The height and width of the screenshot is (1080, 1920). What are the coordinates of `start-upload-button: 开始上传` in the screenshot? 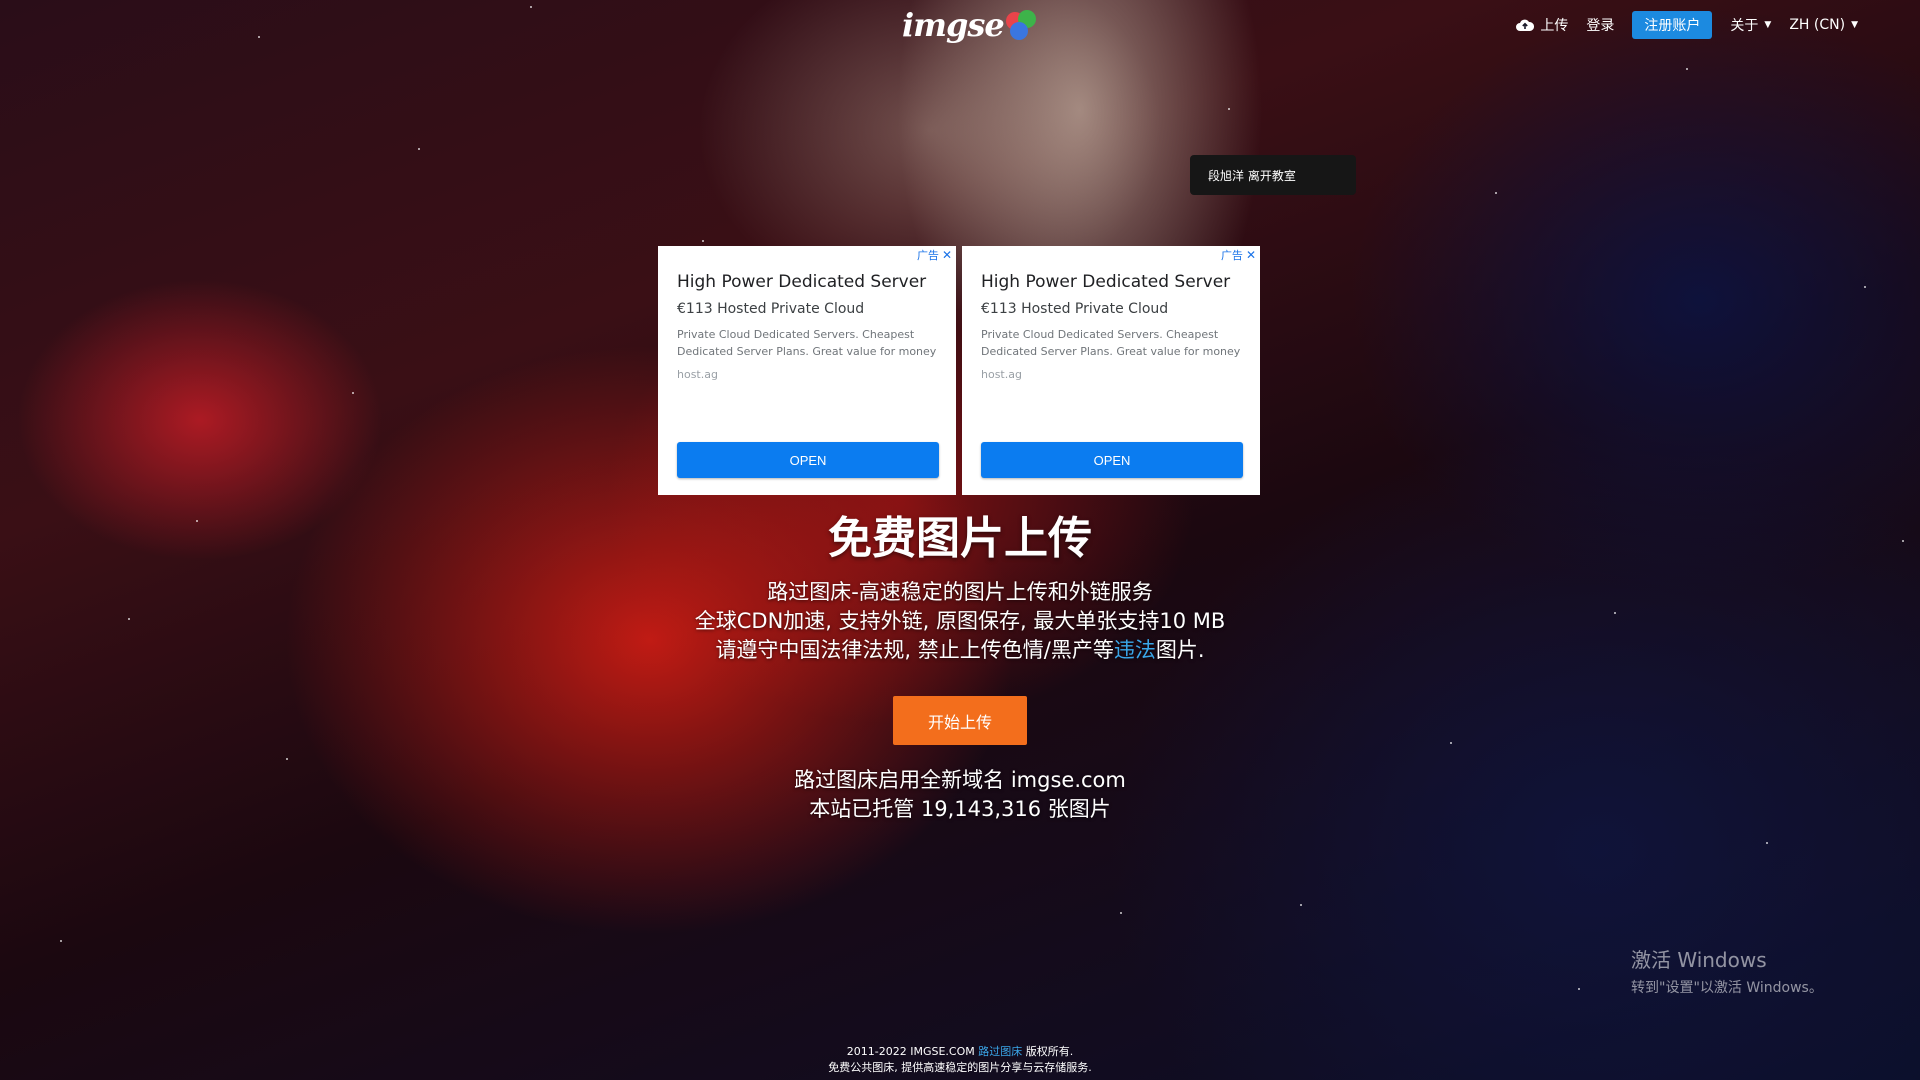 It's located at (960, 720).